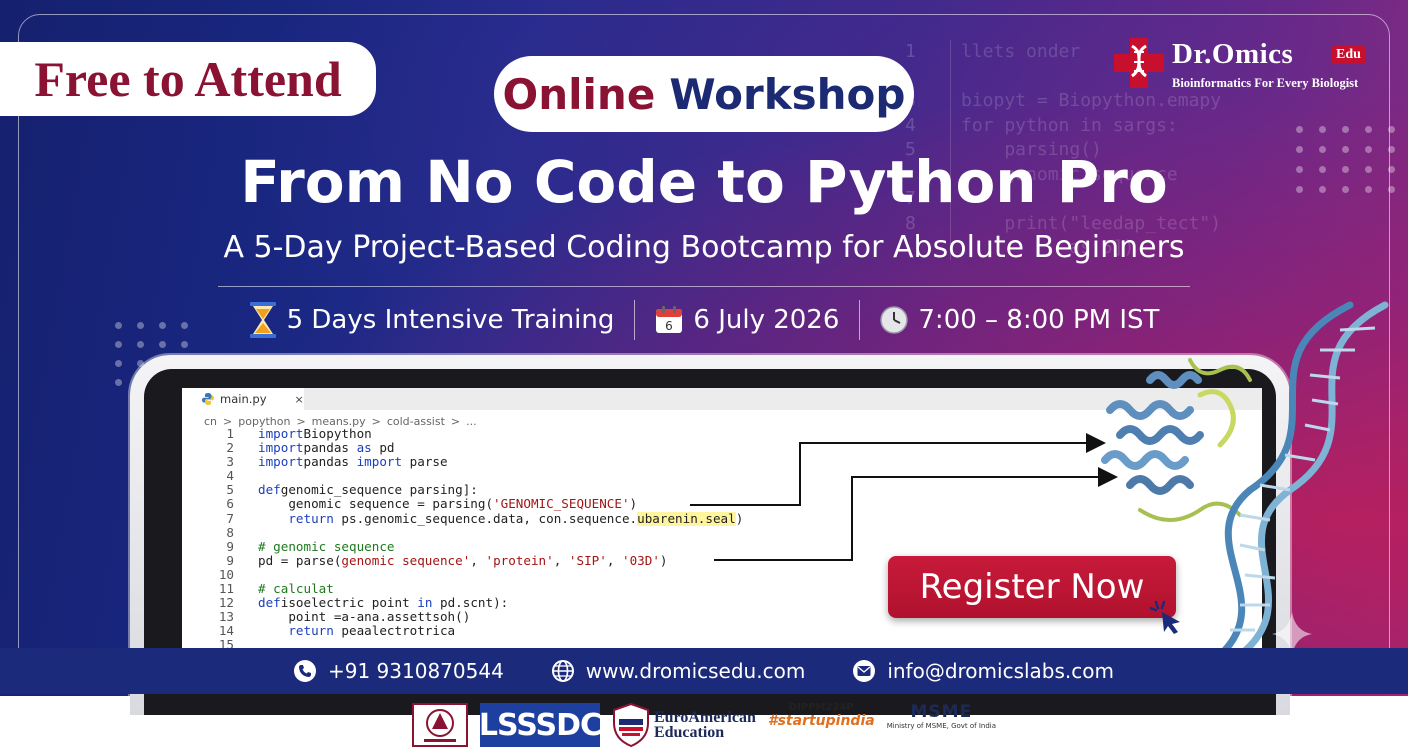 This screenshot has width=1408, height=752. I want to click on contact-website: www.dromicsedu.com, so click(678, 671).